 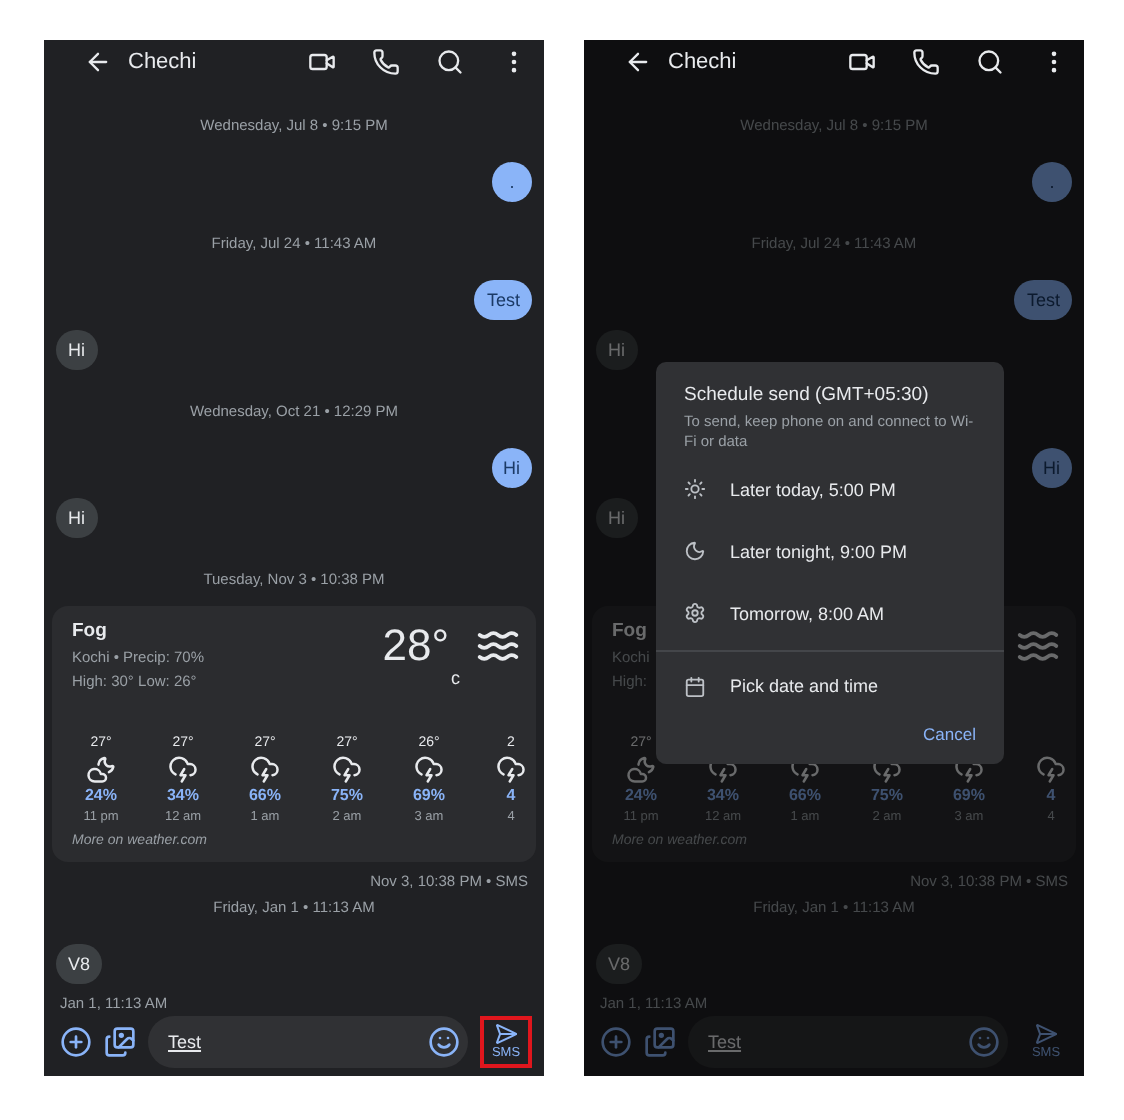 What do you see at coordinates (455, 678) in the screenshot?
I see `temperature-unit: c` at bounding box center [455, 678].